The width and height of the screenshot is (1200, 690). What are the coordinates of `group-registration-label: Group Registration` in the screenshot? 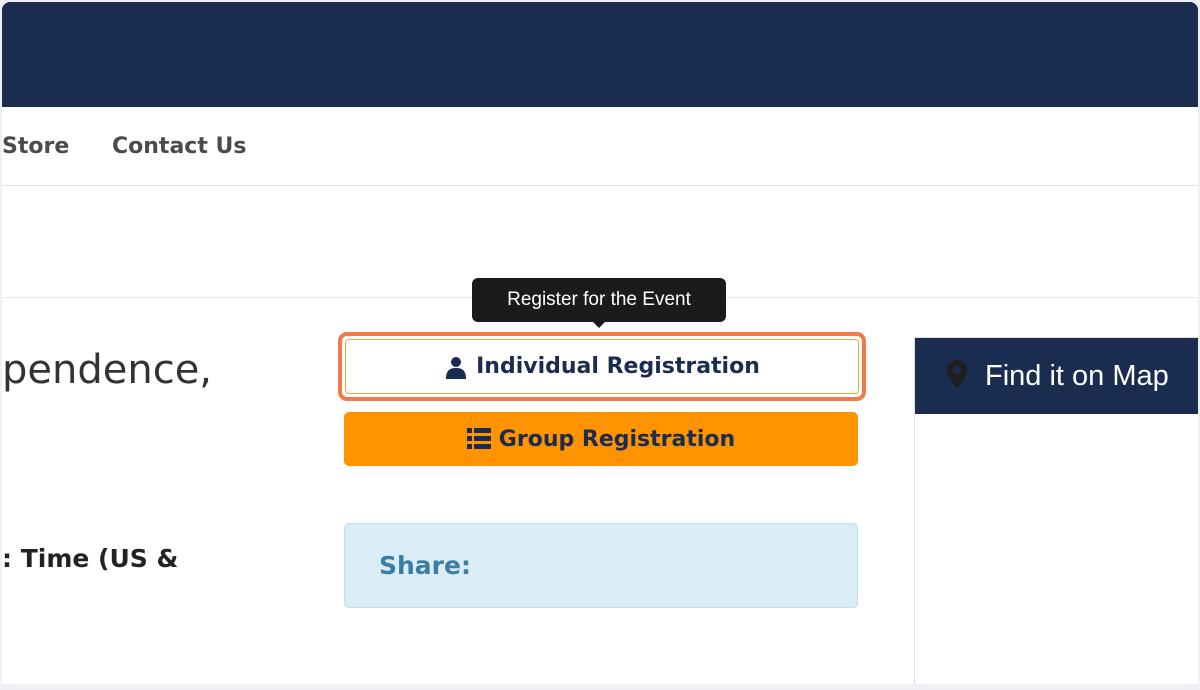 It's located at (617, 439).